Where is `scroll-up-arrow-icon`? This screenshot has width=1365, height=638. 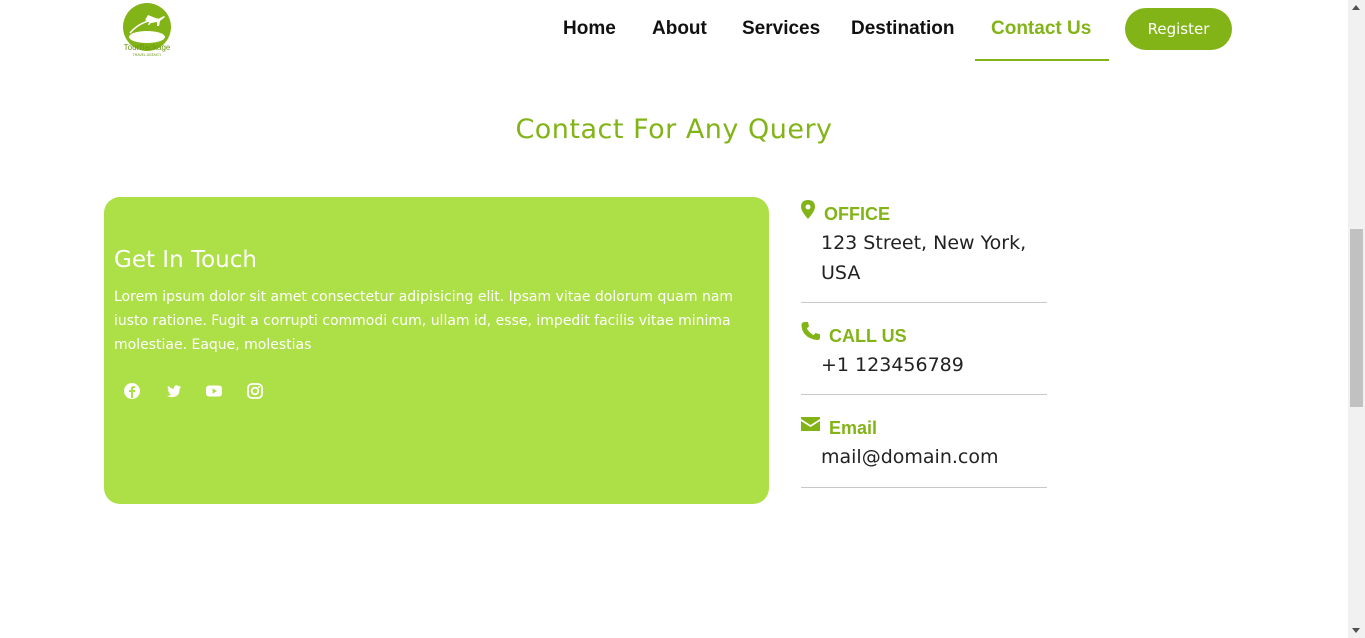 scroll-up-arrow-icon is located at coordinates (1356, 7).